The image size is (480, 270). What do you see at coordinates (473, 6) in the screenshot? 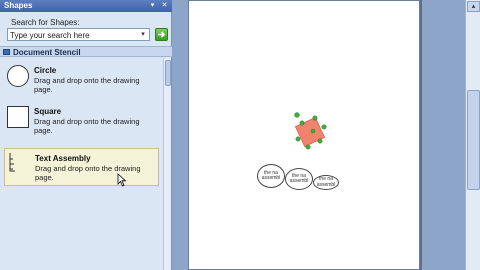
I see `scroll-up-icon: ▴` at bounding box center [473, 6].